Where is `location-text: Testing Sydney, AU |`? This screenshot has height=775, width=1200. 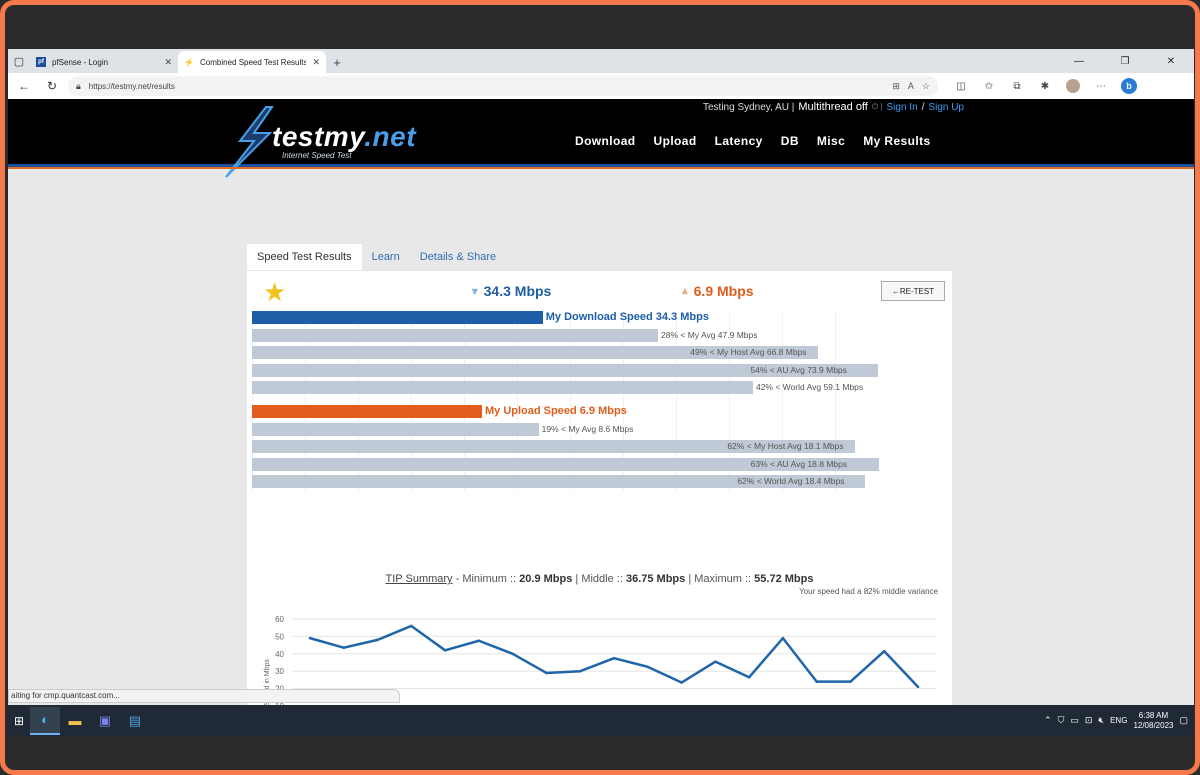
location-text: Testing Sydney, AU | is located at coordinates (748, 107).